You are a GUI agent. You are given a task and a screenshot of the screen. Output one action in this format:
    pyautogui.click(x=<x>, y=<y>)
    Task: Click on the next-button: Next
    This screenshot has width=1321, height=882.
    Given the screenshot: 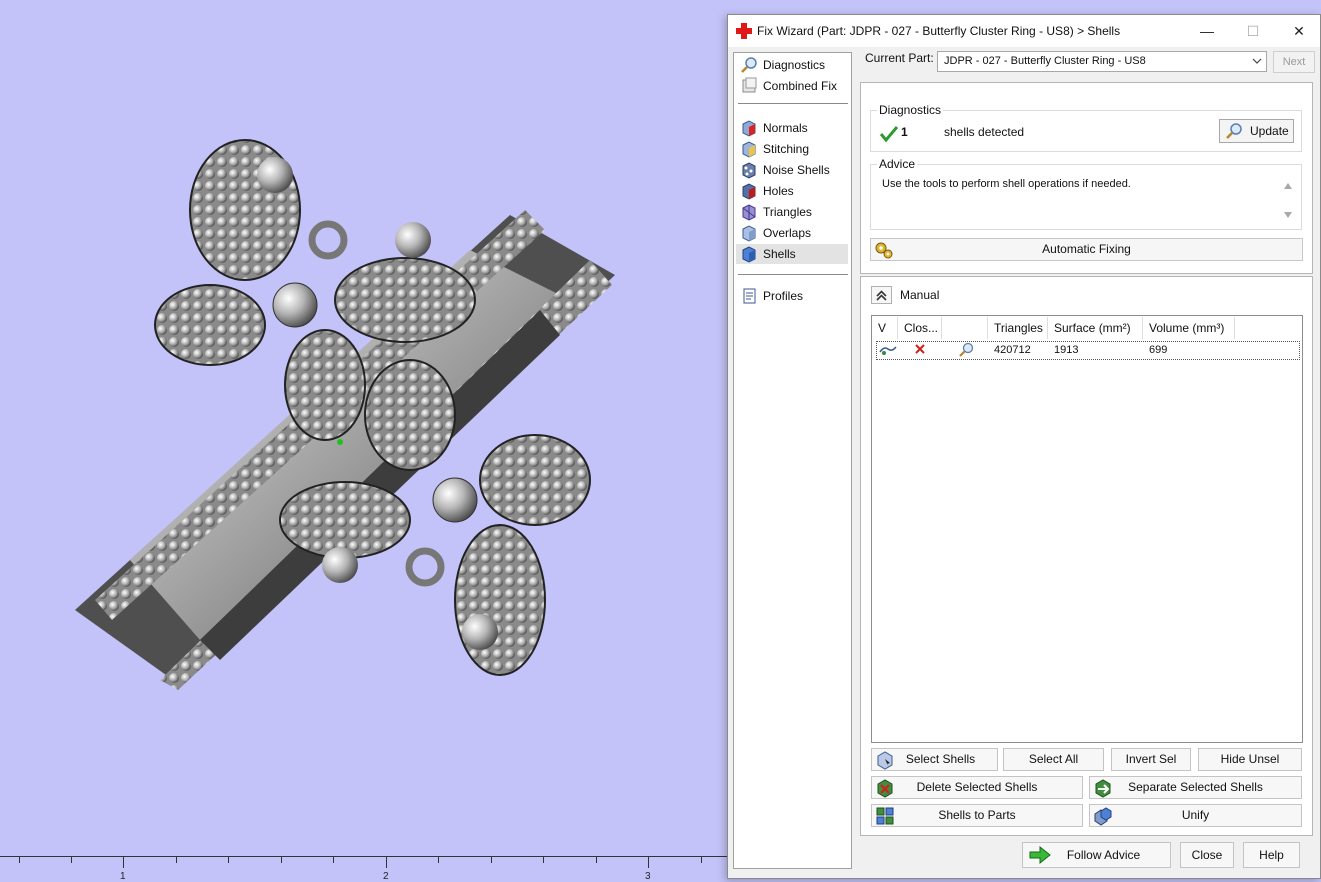 What is the action you would take?
    pyautogui.click(x=1294, y=62)
    